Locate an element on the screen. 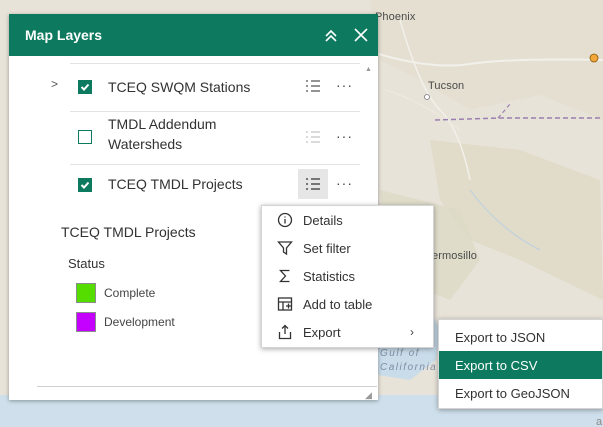 This screenshot has width=603, height=427. add-table-icon is located at coordinates (285, 304).